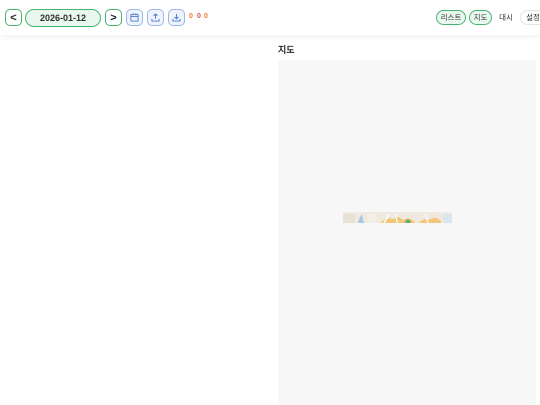  Describe the element at coordinates (113, 17) in the screenshot. I see `next-date-button: >` at that location.